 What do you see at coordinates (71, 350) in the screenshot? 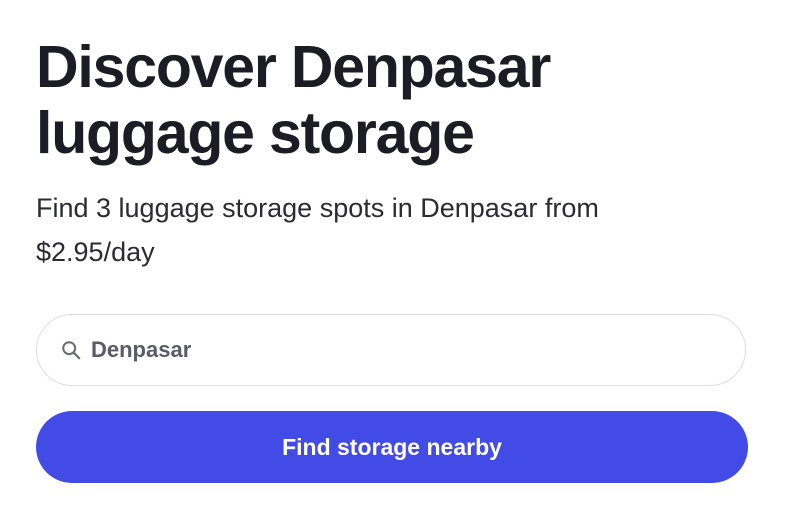
I see `search-icon` at bounding box center [71, 350].